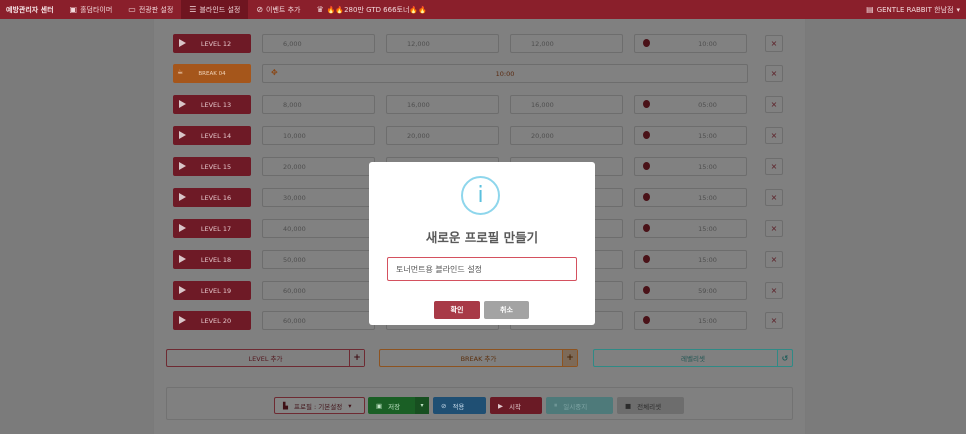  I want to click on small-blind-field: 20,000, so click(318, 166).